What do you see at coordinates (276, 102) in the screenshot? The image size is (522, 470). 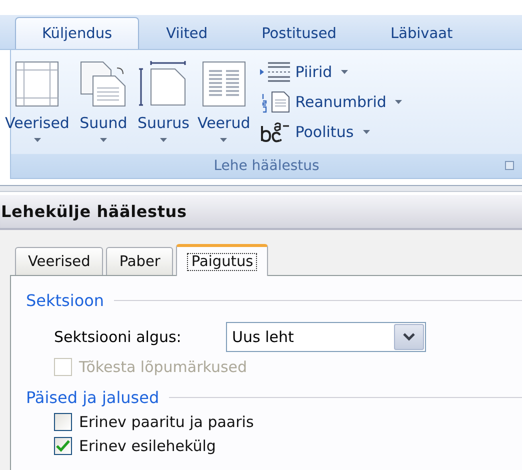 I see `line-numbers-icon` at bounding box center [276, 102].